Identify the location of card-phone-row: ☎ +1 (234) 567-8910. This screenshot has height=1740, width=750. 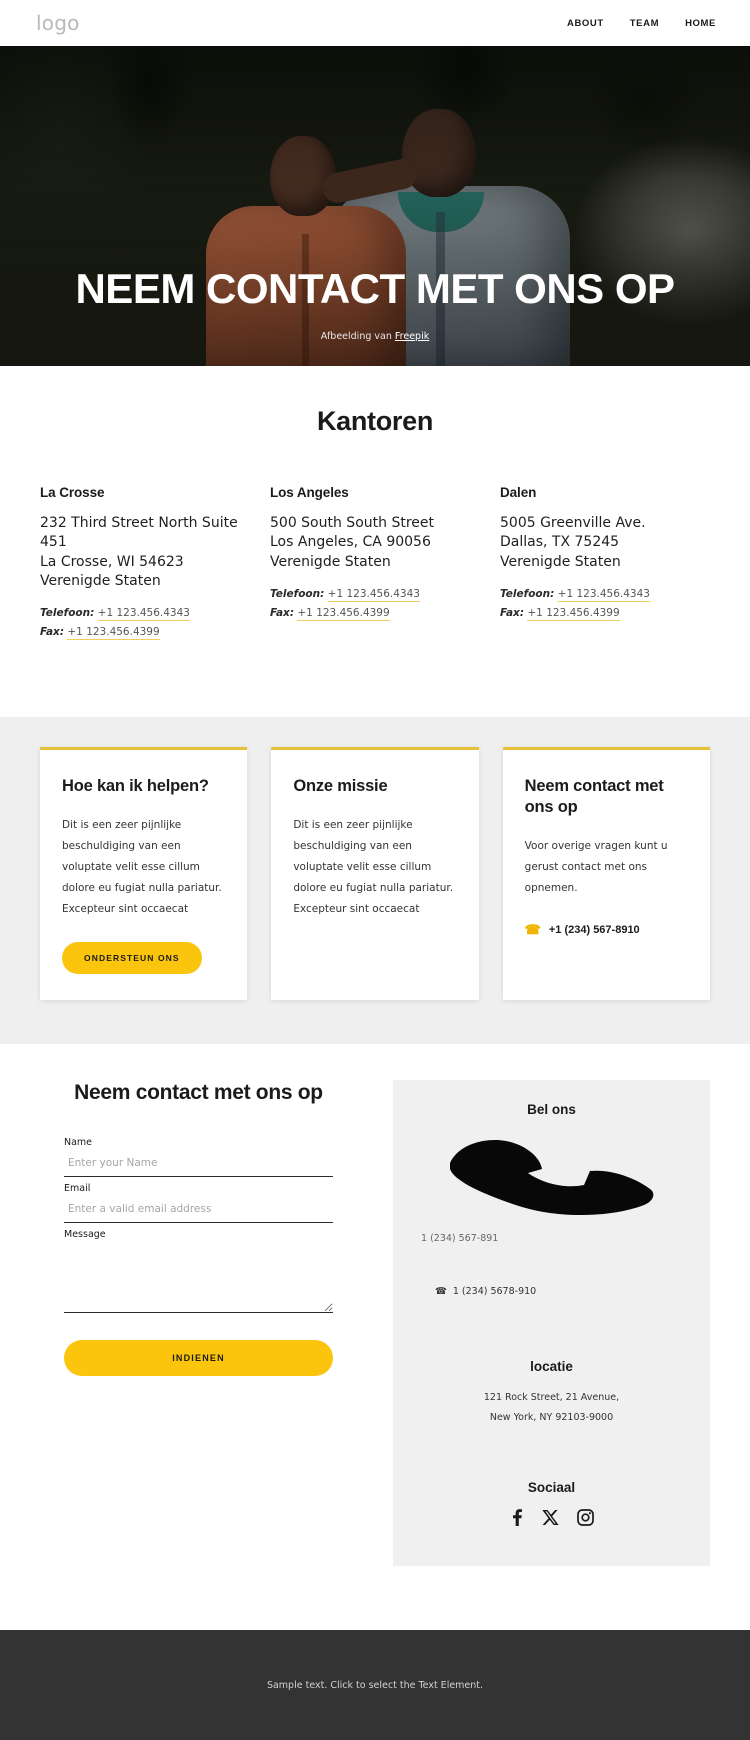
(606, 929).